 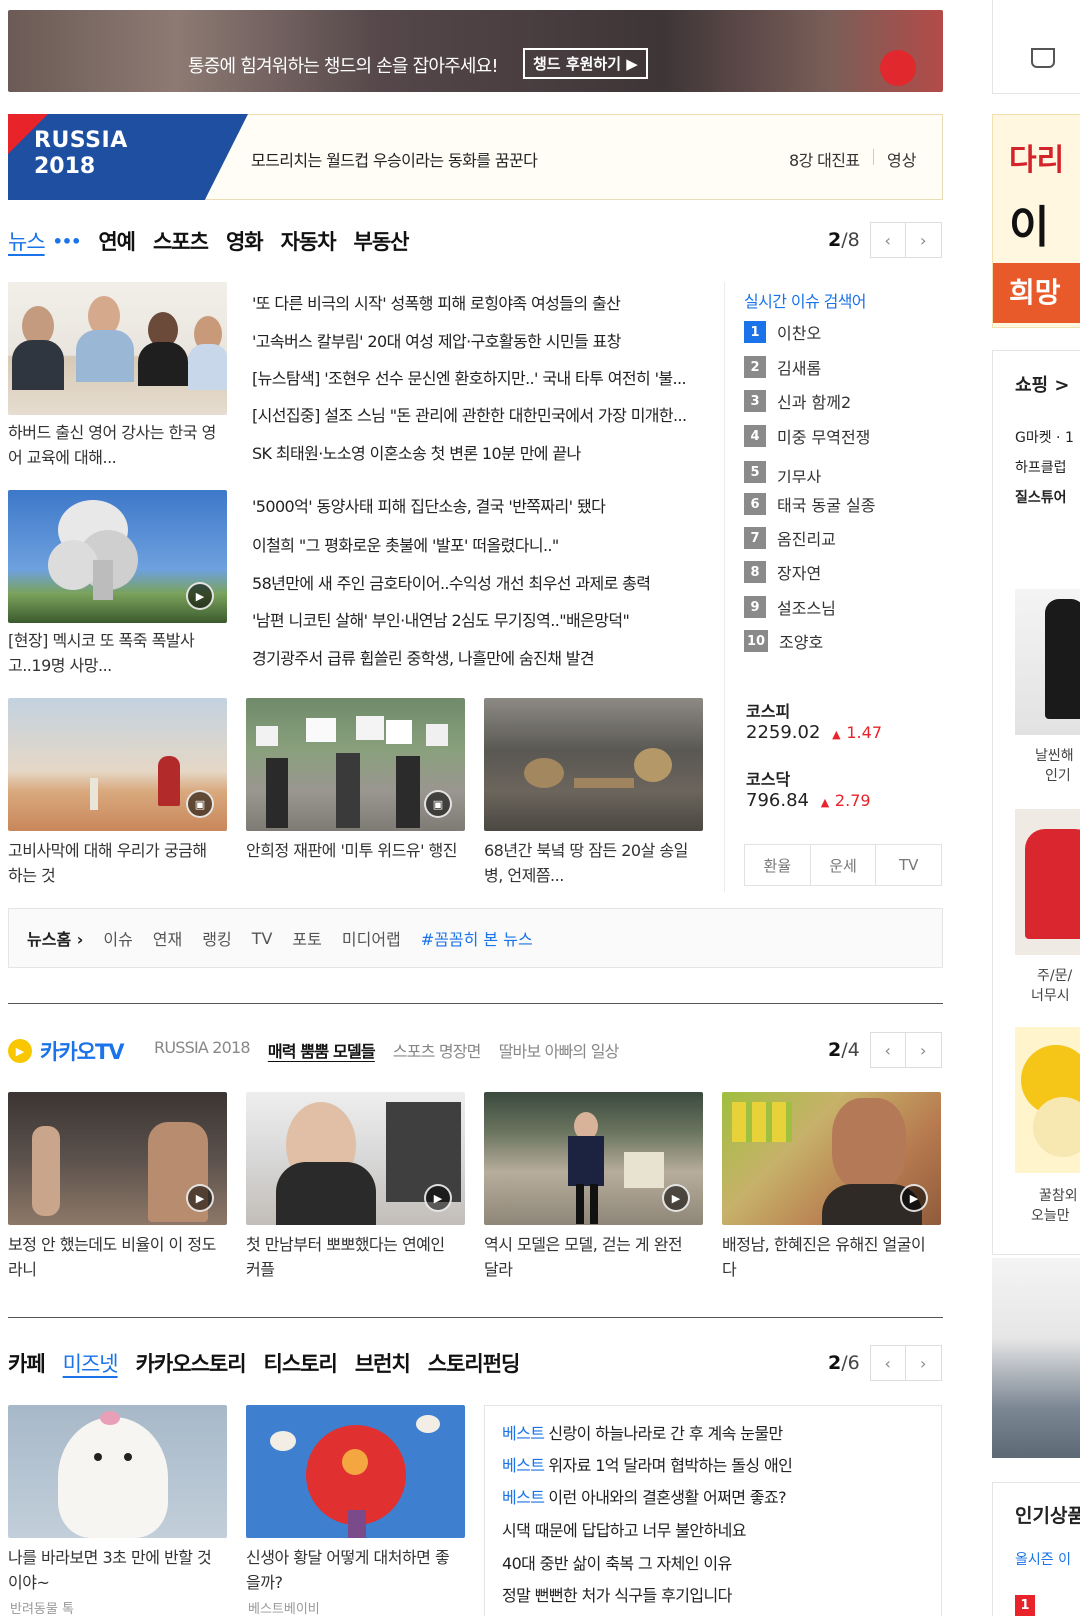 What do you see at coordinates (790, 607) in the screenshot?
I see `rank-item: 9 설조스님` at bounding box center [790, 607].